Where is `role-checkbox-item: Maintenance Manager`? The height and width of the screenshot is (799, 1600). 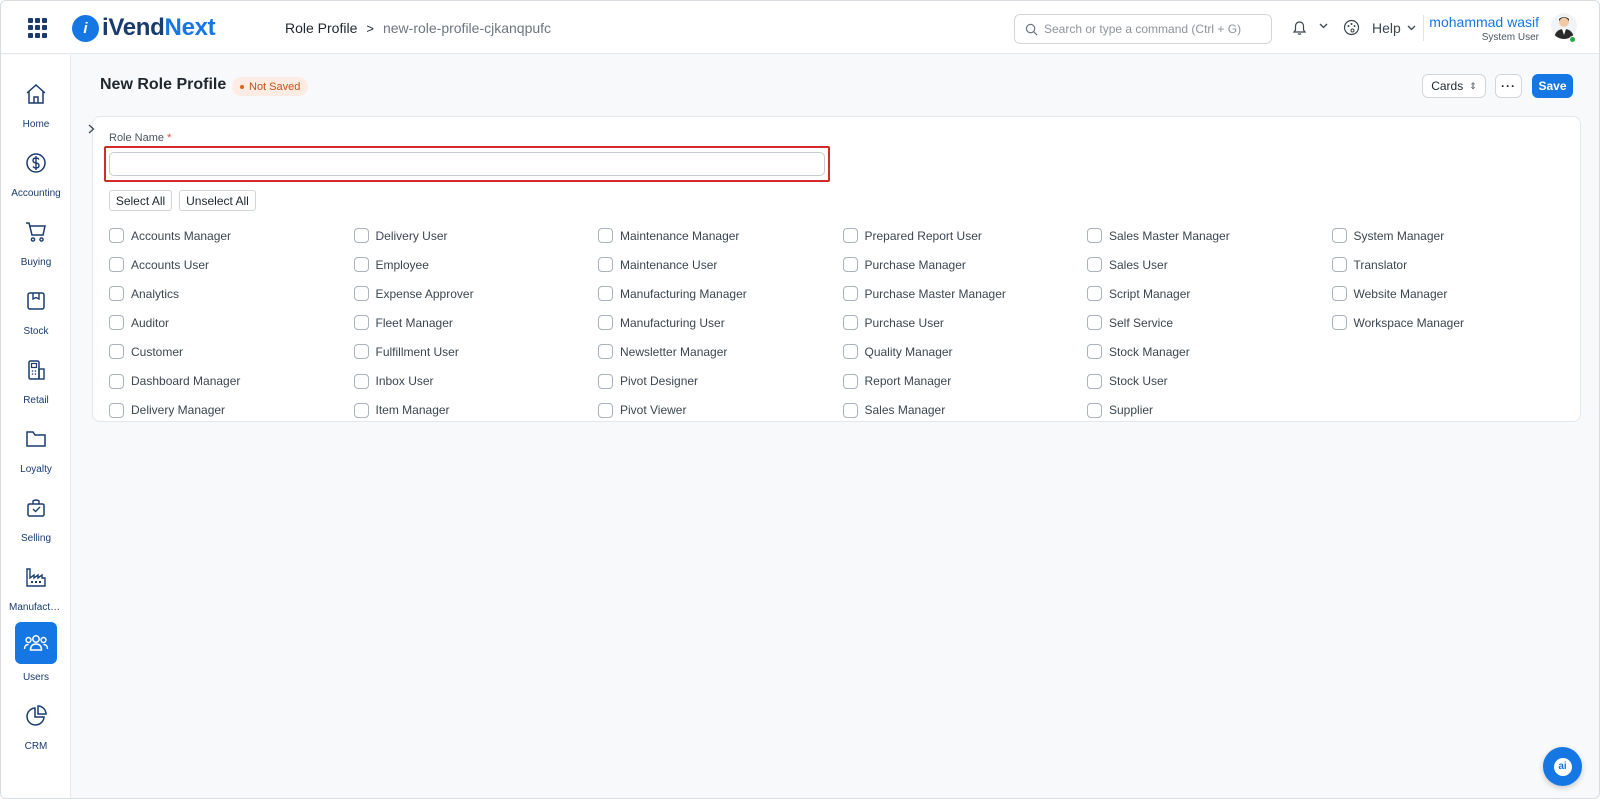 role-checkbox-item: Maintenance Manager is located at coordinates (720, 235).